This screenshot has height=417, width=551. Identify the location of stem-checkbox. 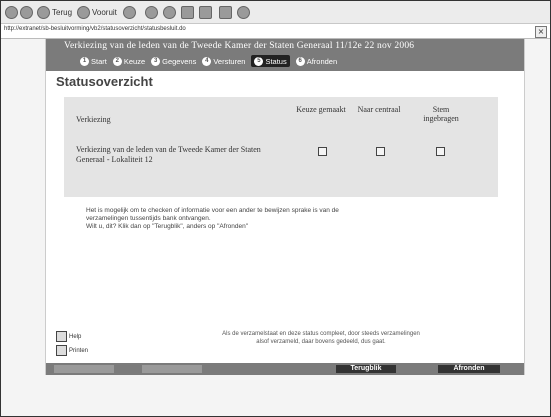
(440, 151).